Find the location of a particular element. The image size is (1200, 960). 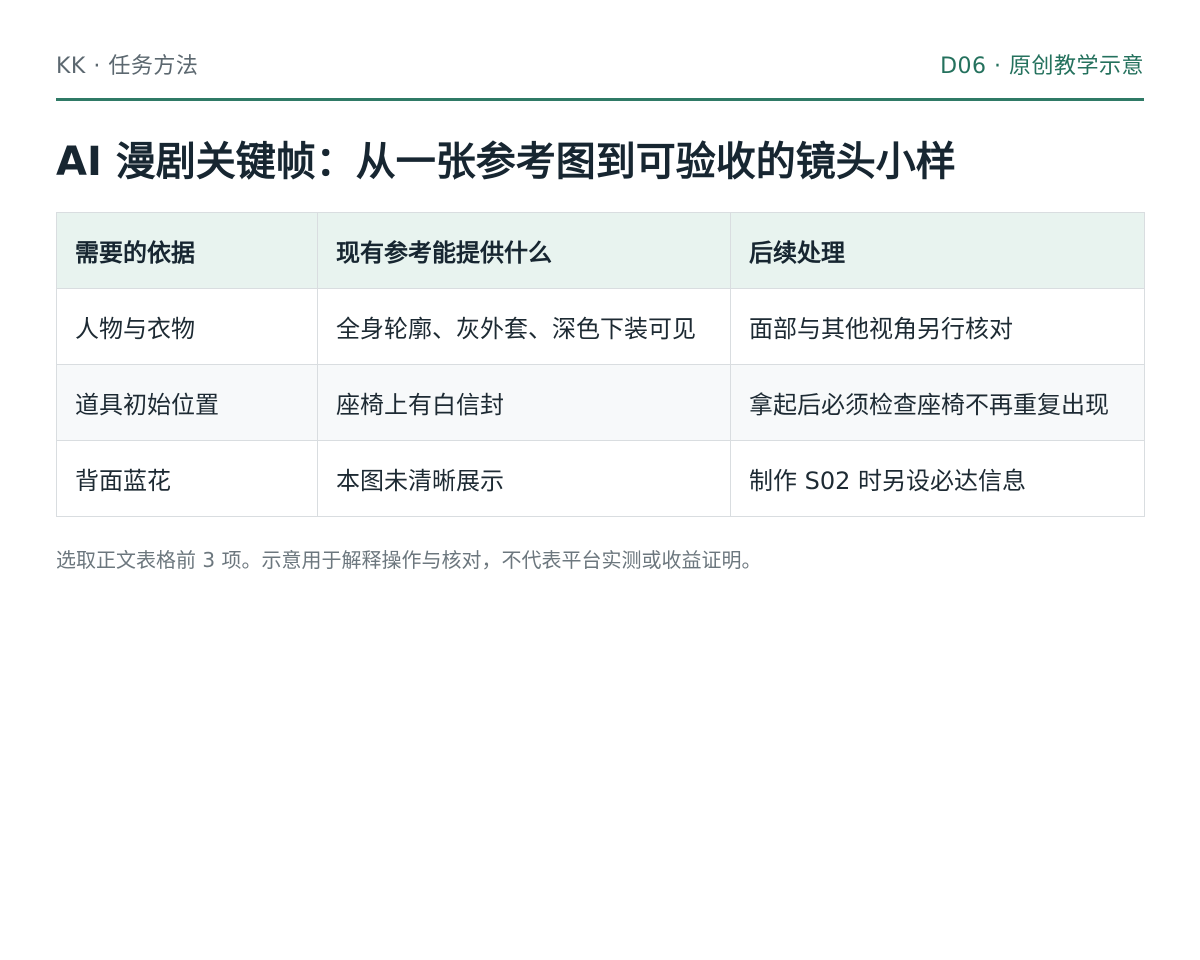

table-cell: 道具初始位置 is located at coordinates (187, 402).